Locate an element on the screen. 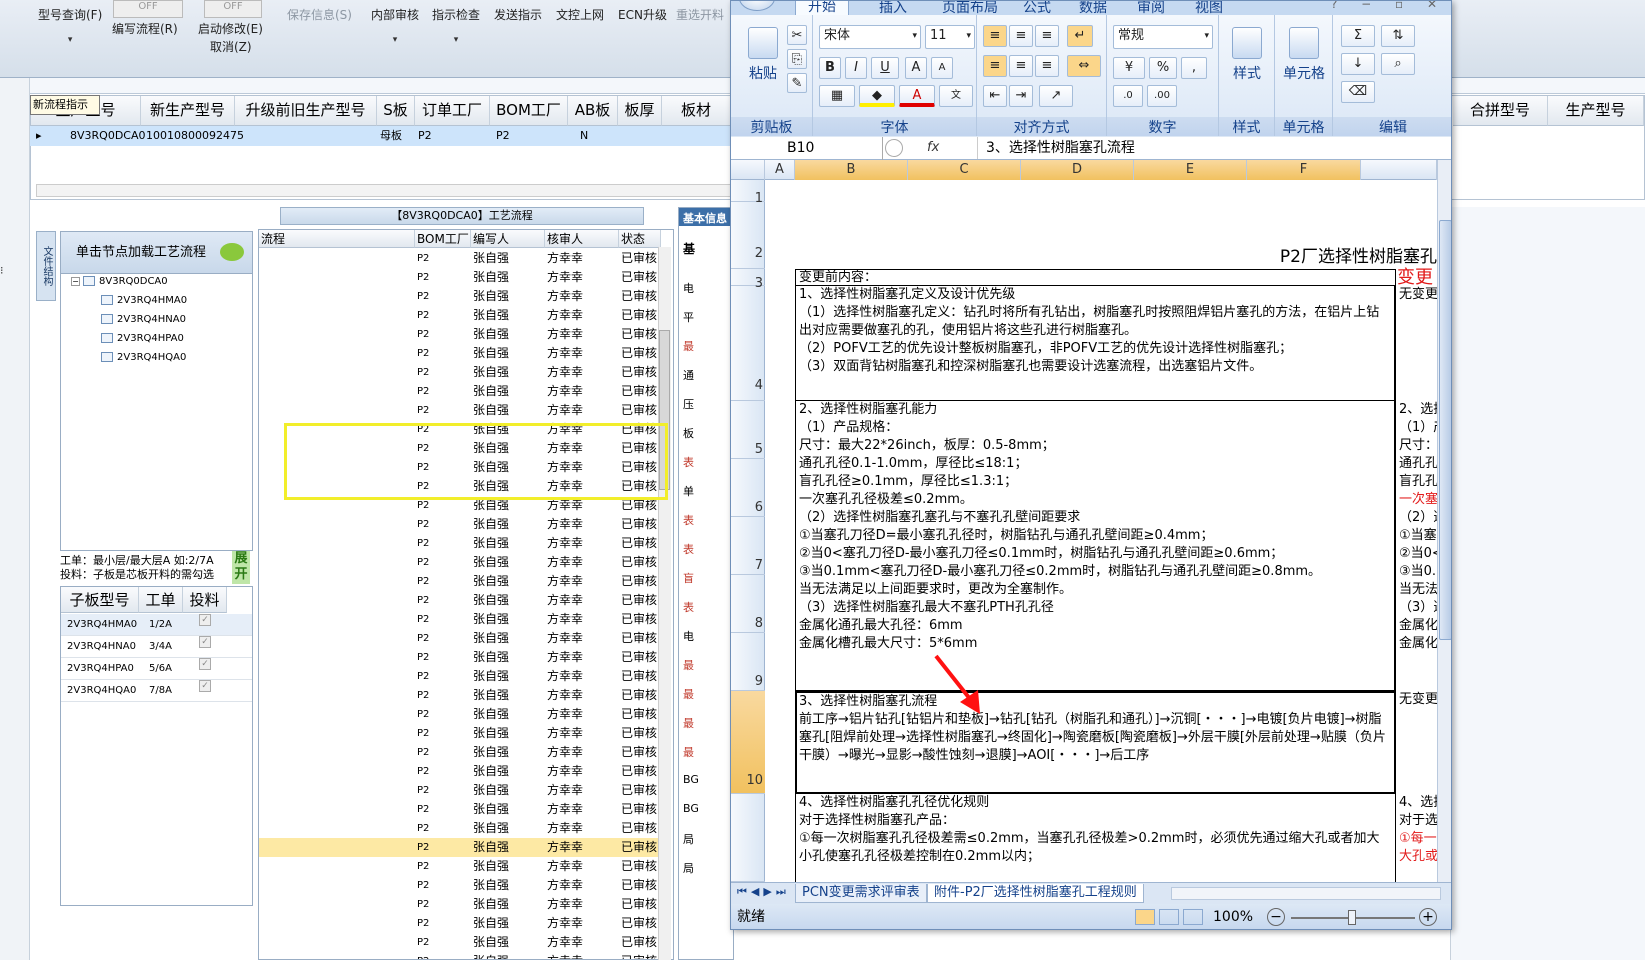  column-header: C is located at coordinates (964, 170).